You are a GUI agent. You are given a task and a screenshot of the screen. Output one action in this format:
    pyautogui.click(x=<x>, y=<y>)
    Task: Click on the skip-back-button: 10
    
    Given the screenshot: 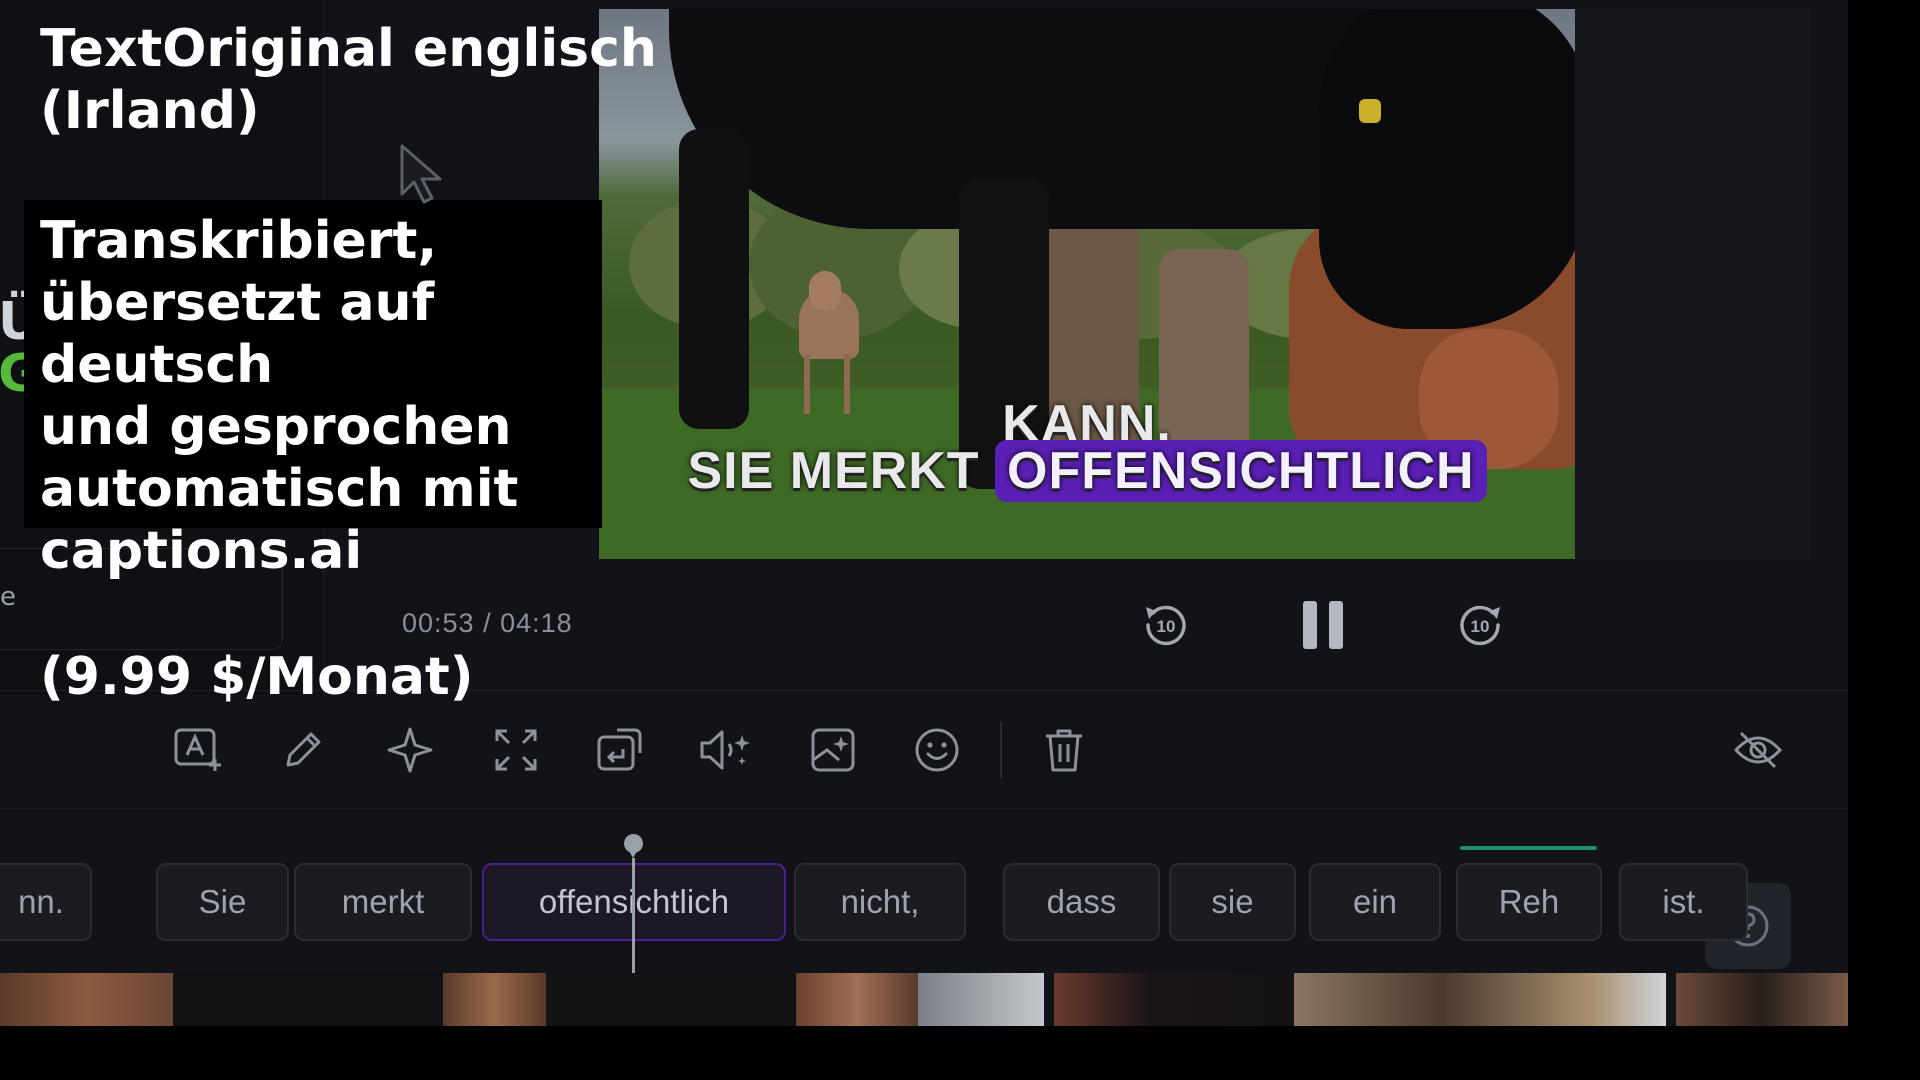 What is the action you would take?
    pyautogui.click(x=1166, y=625)
    